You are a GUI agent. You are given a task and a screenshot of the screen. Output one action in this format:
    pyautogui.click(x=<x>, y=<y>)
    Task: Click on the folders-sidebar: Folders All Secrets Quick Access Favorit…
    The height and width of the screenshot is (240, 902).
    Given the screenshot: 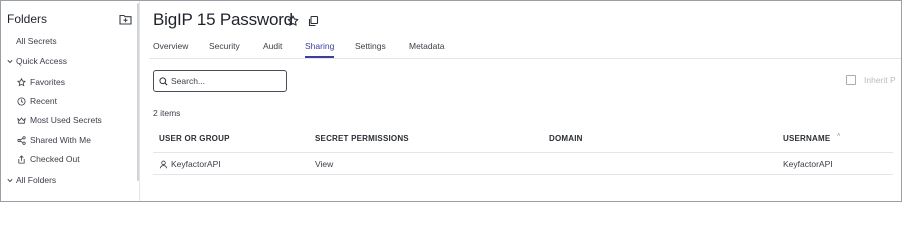 What is the action you would take?
    pyautogui.click(x=70, y=101)
    